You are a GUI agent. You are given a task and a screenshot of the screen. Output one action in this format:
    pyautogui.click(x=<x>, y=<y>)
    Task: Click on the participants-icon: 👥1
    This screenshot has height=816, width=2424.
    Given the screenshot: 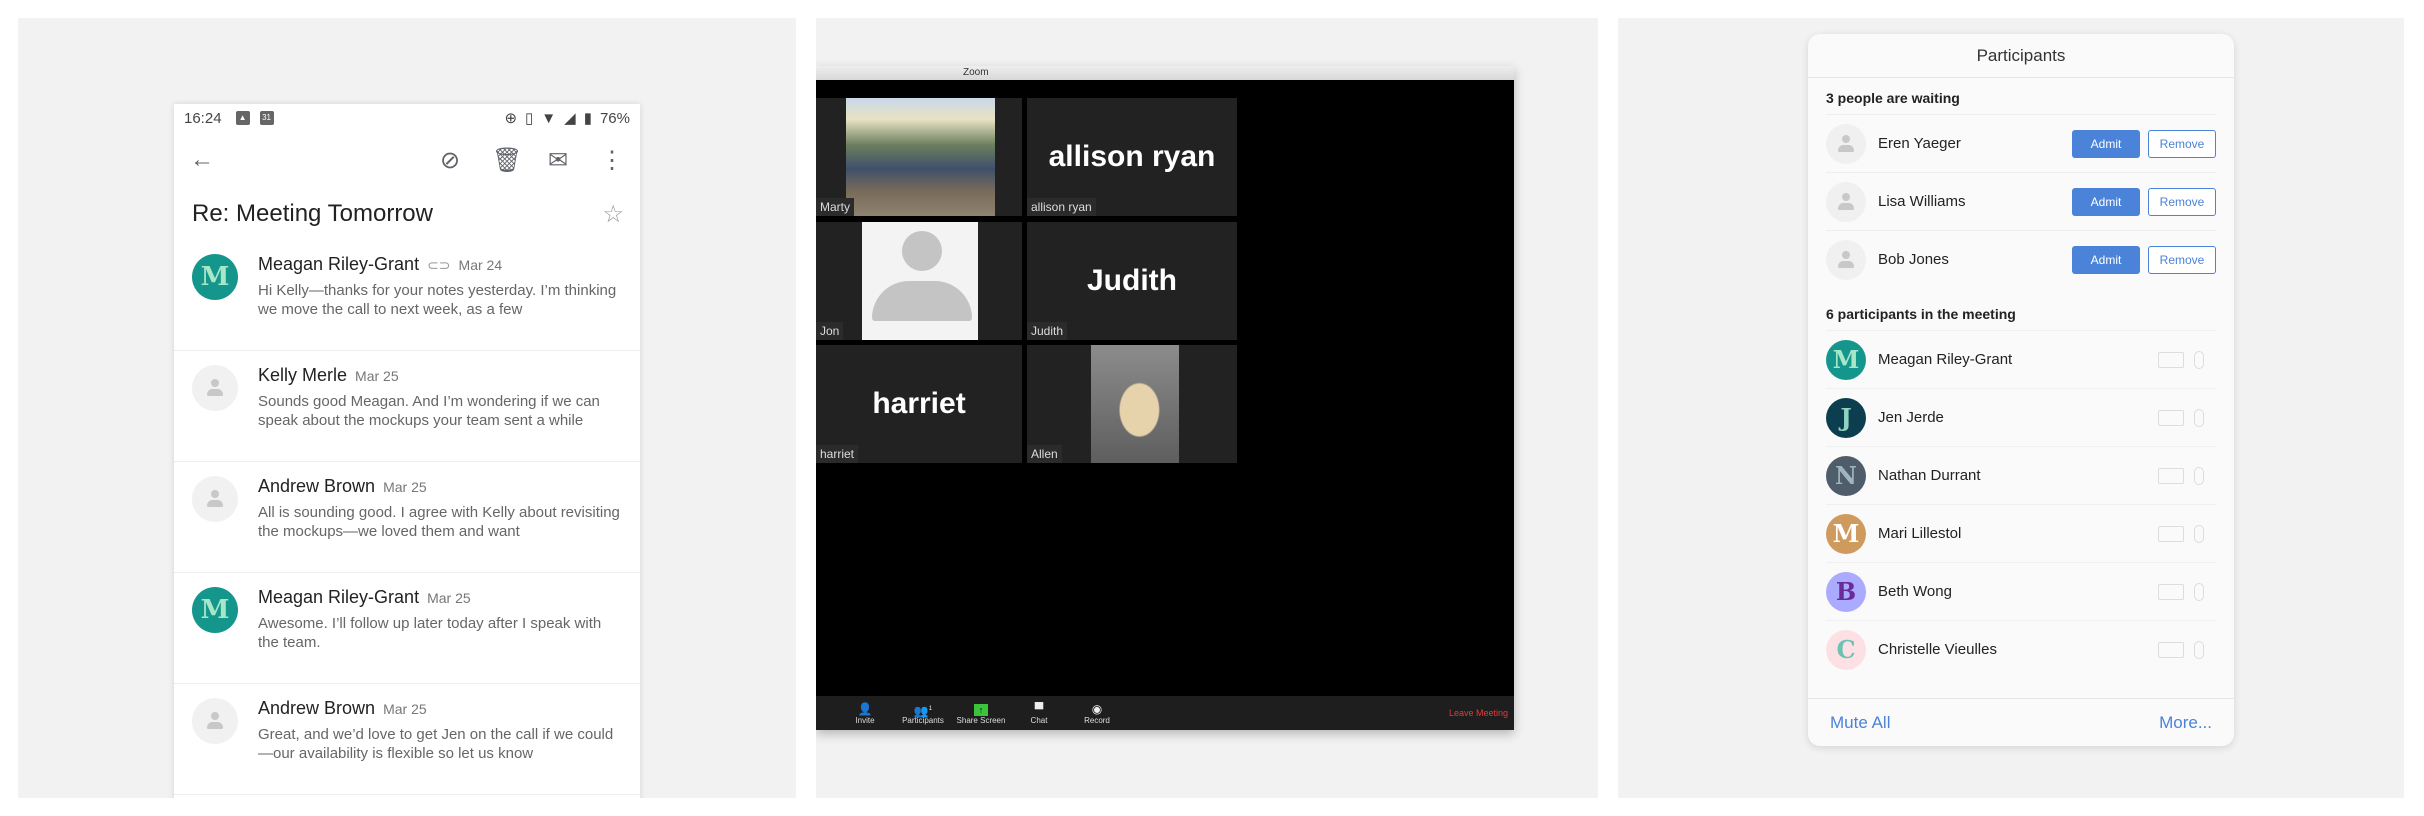 What is the action you would take?
    pyautogui.click(x=923, y=710)
    